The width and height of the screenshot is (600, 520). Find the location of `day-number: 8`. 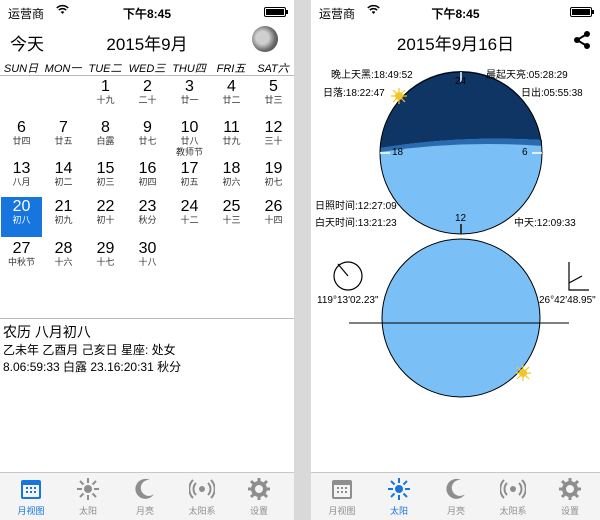

day-number: 8 is located at coordinates (105, 127).